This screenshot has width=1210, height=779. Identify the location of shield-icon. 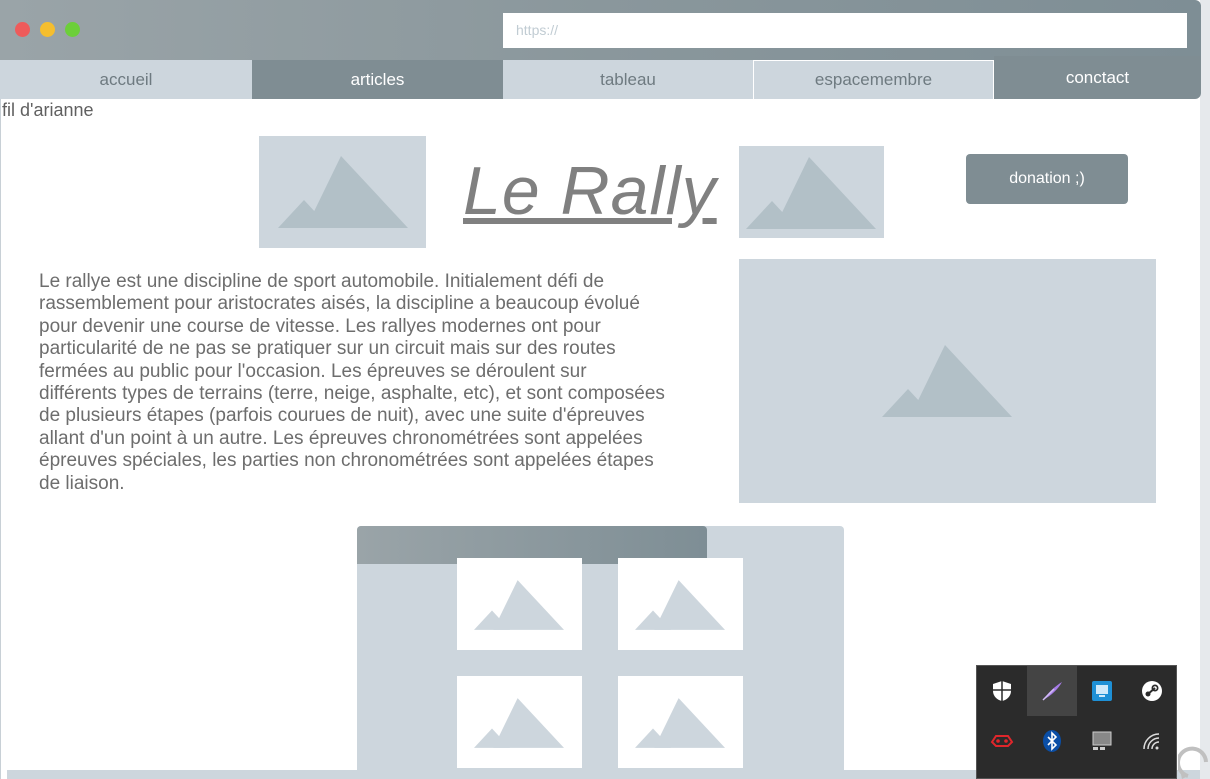
(1002, 691).